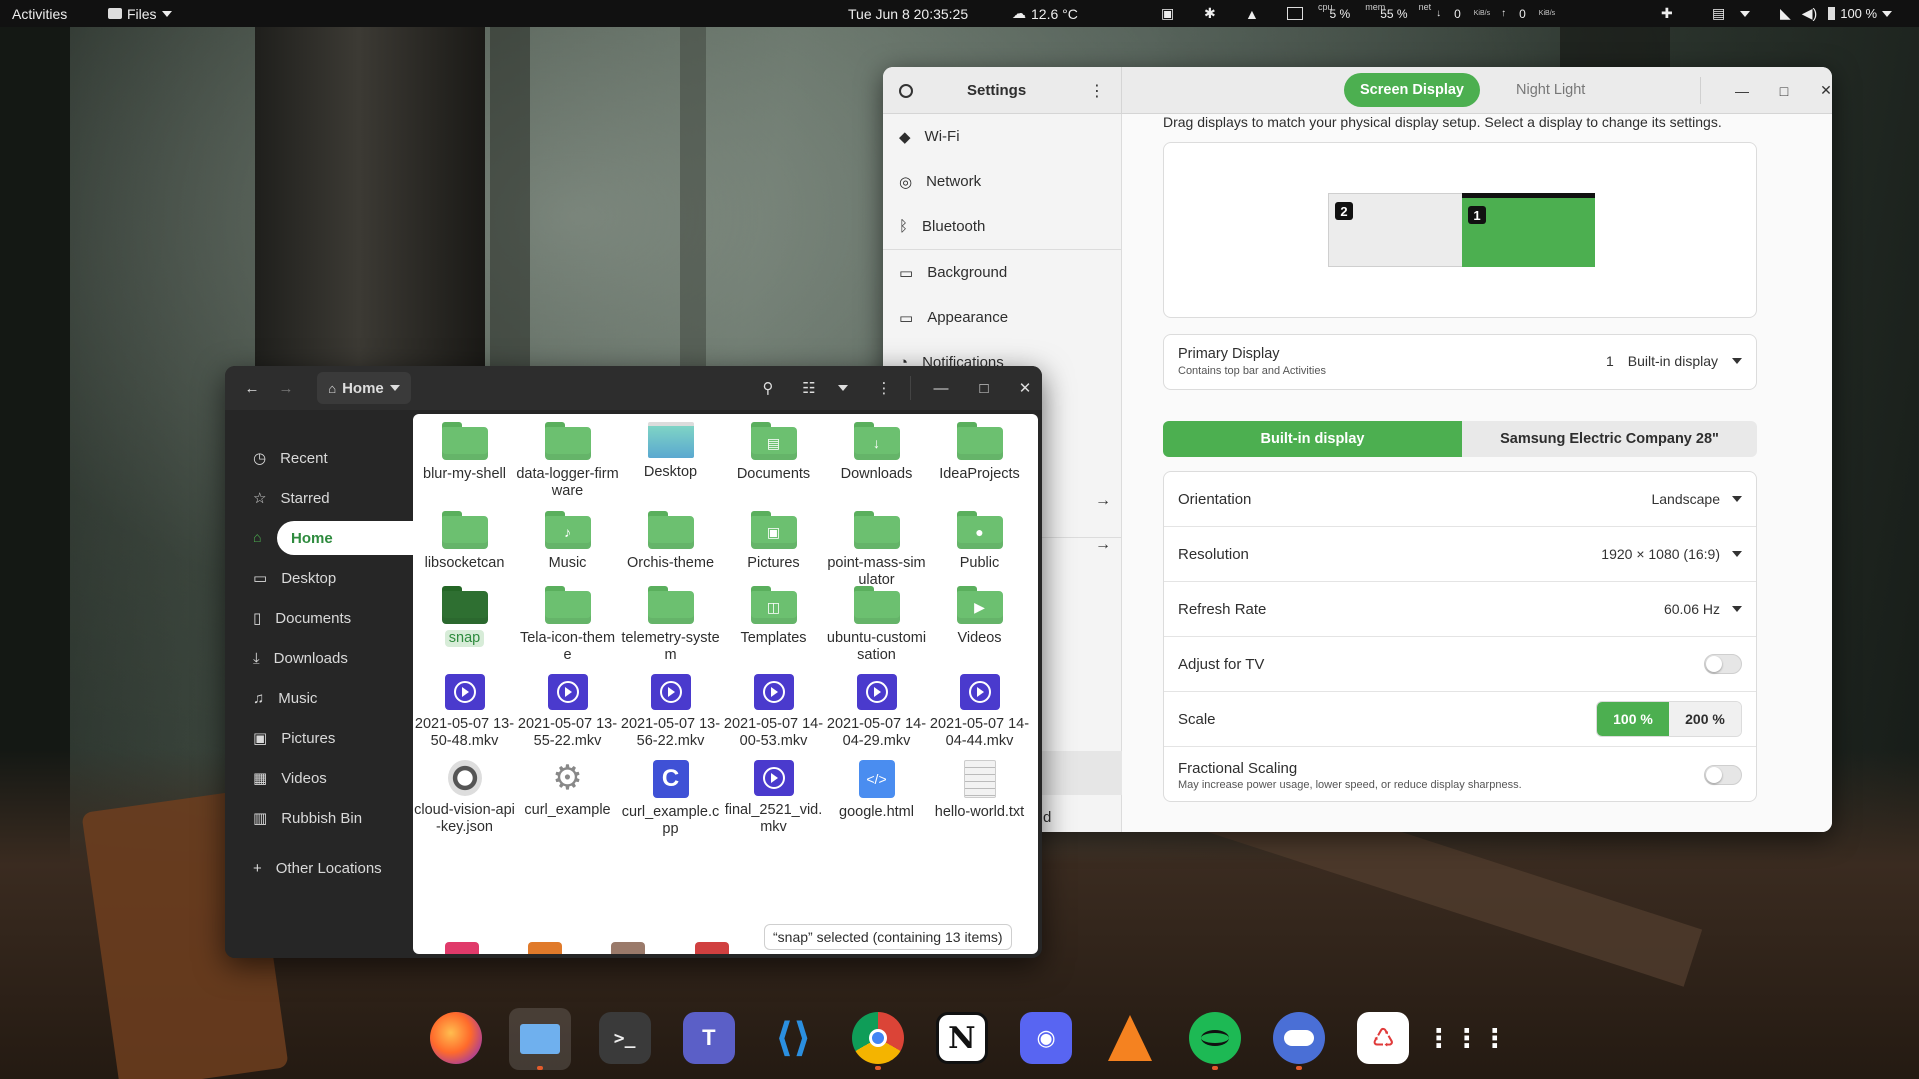 The width and height of the screenshot is (1919, 1079). Describe the element at coordinates (1723, 775) in the screenshot. I see `fractional-scaling-toggle` at that location.